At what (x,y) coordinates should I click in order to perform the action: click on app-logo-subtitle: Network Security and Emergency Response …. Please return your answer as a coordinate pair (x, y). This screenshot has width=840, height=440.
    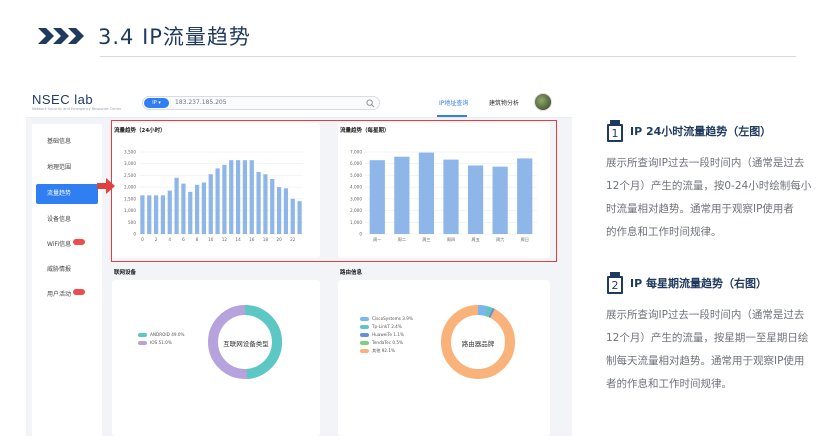
    Looking at the image, I should click on (77, 109).